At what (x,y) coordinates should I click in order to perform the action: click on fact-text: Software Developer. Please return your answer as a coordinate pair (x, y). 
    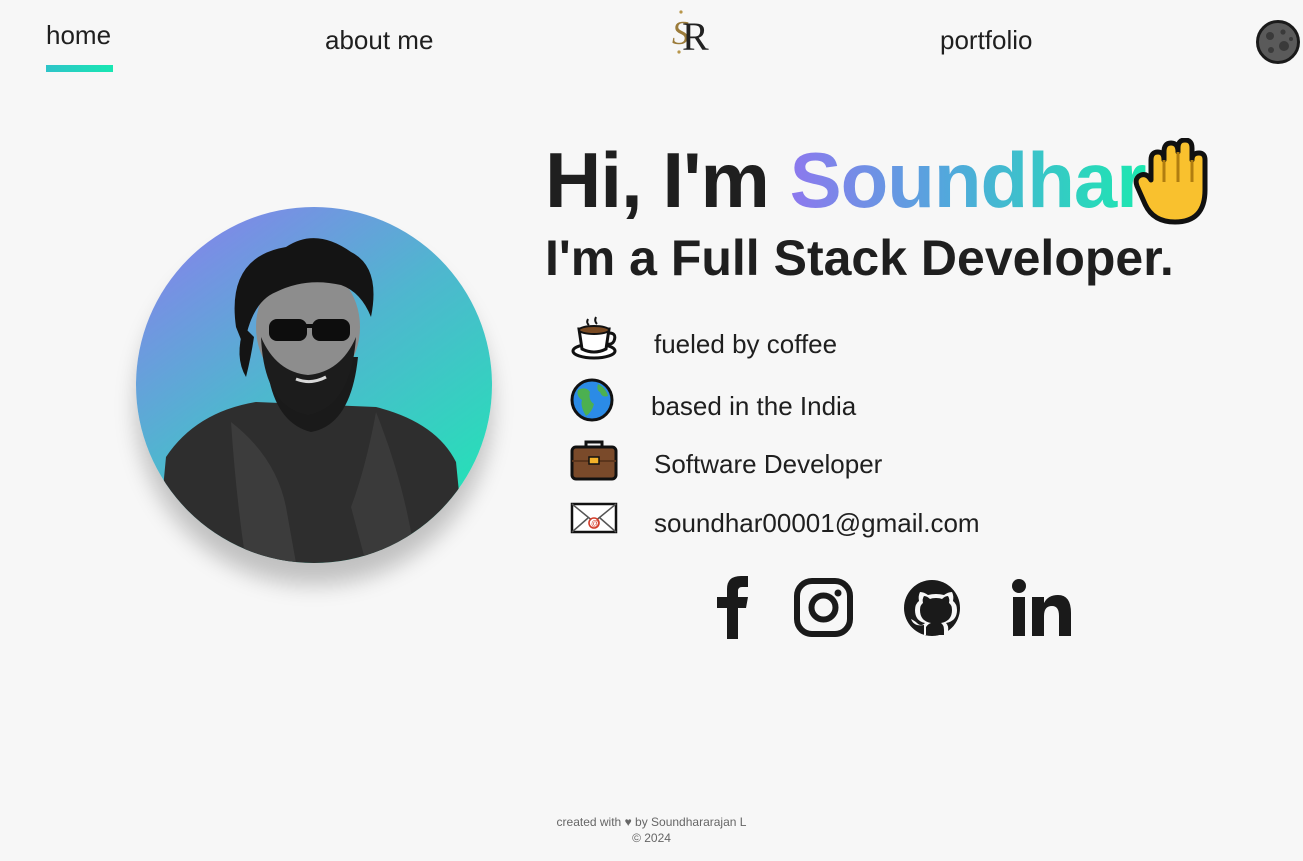
    Looking at the image, I should click on (768, 464).